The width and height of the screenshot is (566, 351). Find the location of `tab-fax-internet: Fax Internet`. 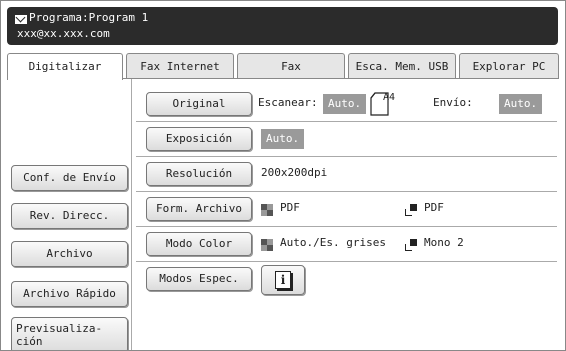

tab-fax-internet: Fax Internet is located at coordinates (180, 65).